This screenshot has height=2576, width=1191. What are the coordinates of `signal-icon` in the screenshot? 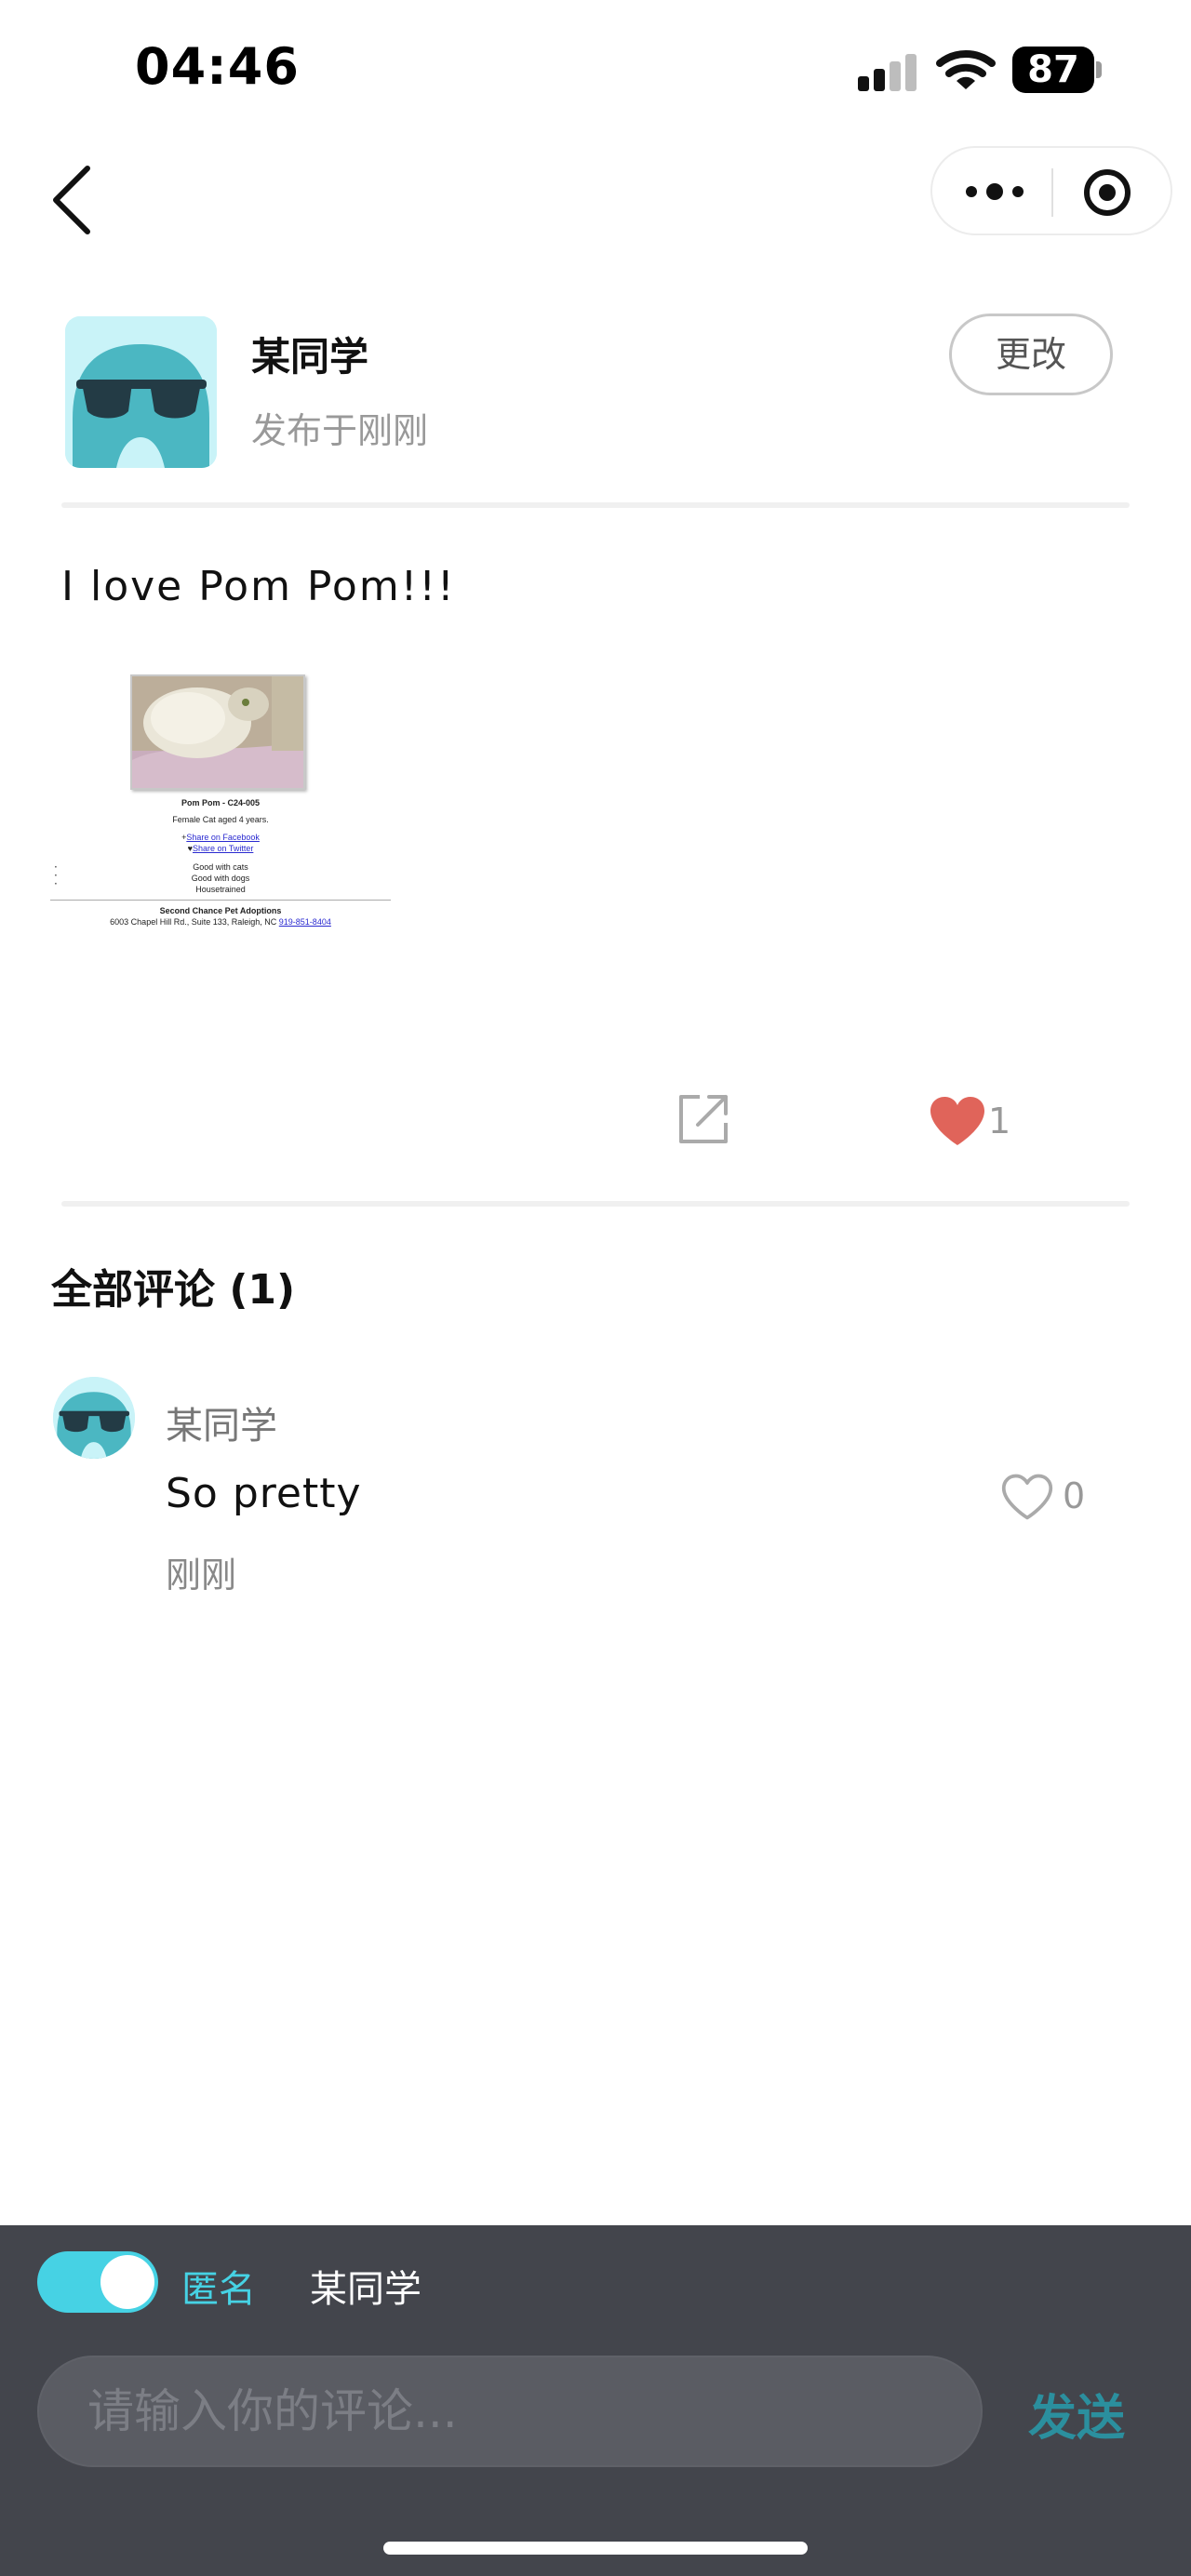 It's located at (887, 72).